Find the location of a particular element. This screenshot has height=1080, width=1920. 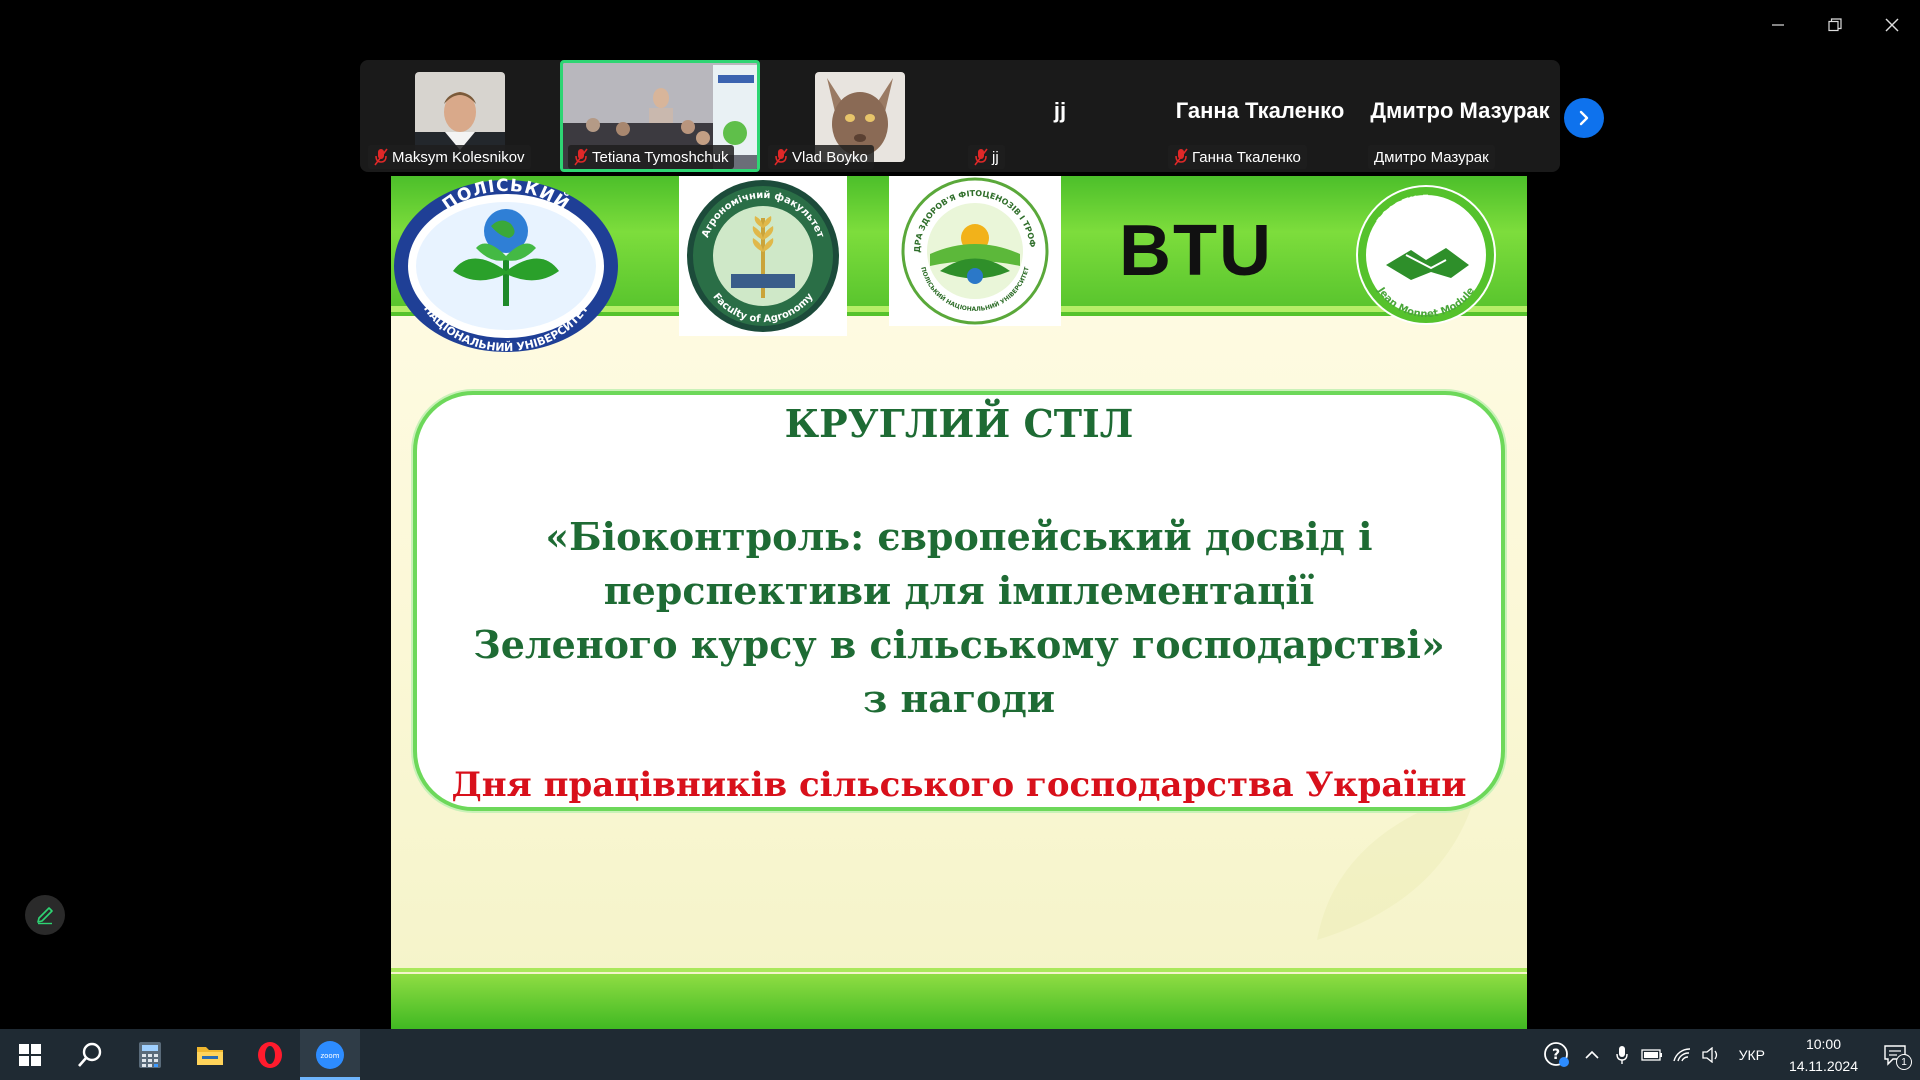

microphone-icon is located at coordinates (1621, 1054).